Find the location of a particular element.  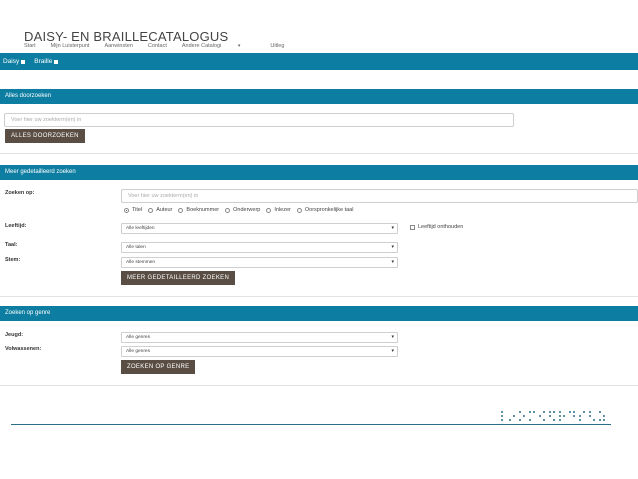

radio-boeknummer: Boeknummer is located at coordinates (198, 210).